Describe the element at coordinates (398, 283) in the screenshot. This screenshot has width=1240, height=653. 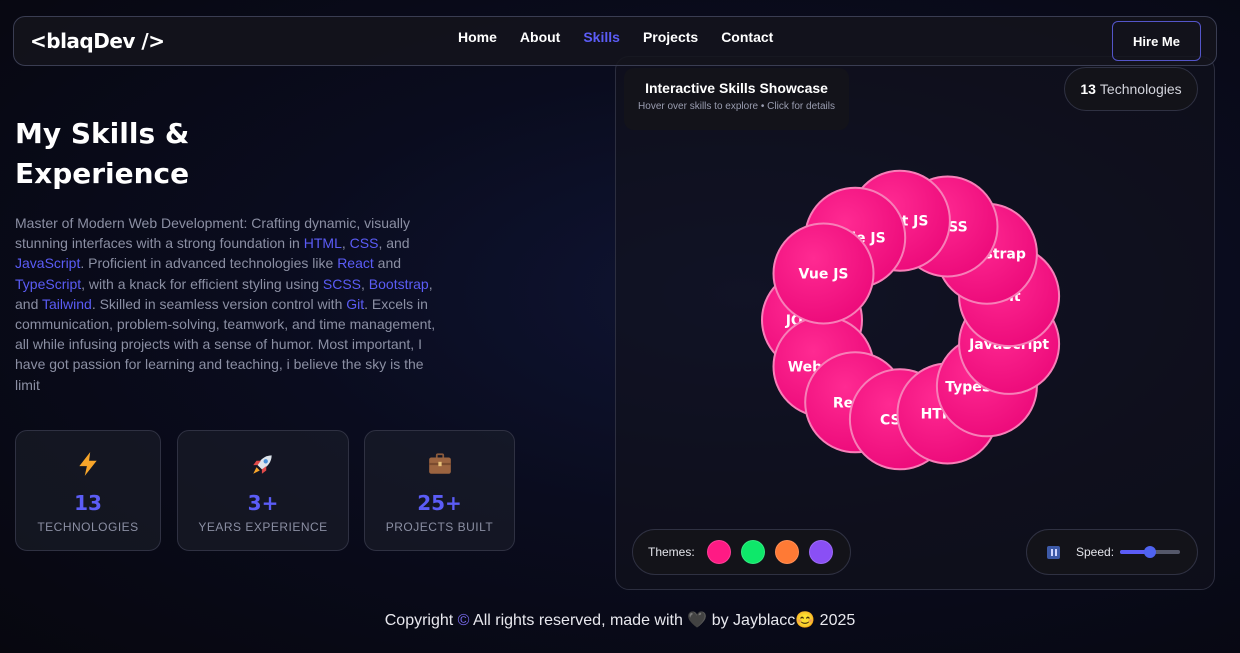
I see `bio-highlight: Bootstrap` at that location.